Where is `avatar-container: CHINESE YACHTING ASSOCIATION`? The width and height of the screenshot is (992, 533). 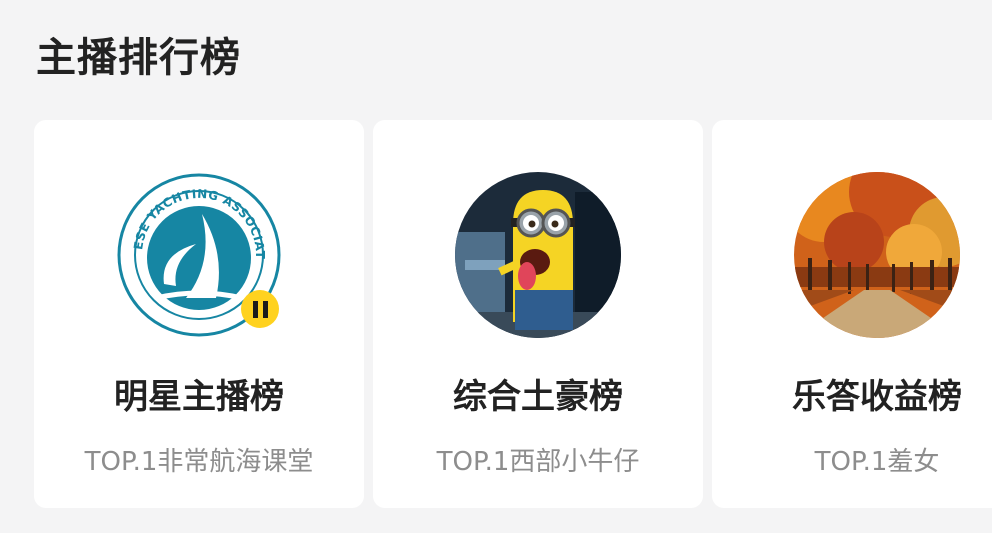 avatar-container: CHINESE YACHTING ASSOCIATION is located at coordinates (199, 255).